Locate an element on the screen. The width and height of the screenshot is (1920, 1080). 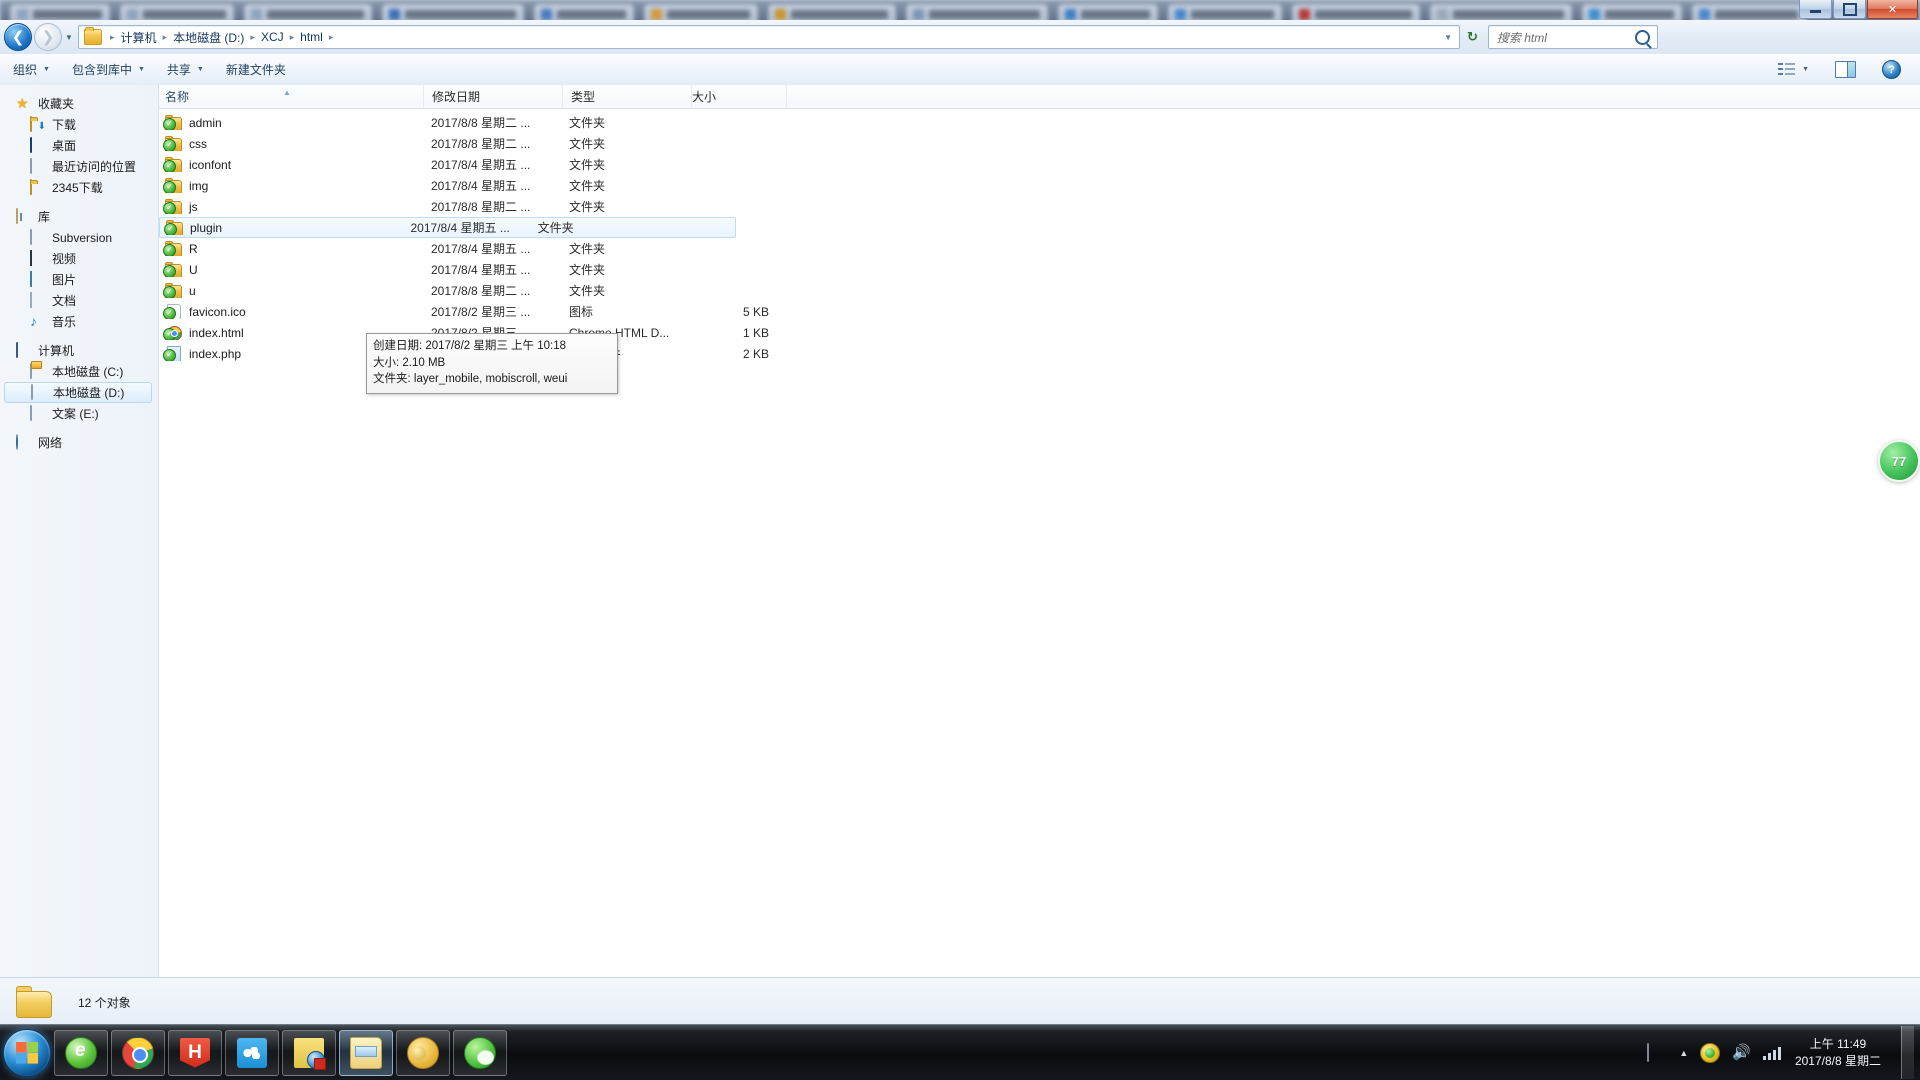
volume-icon: 🔊 is located at coordinates (1741, 1052).